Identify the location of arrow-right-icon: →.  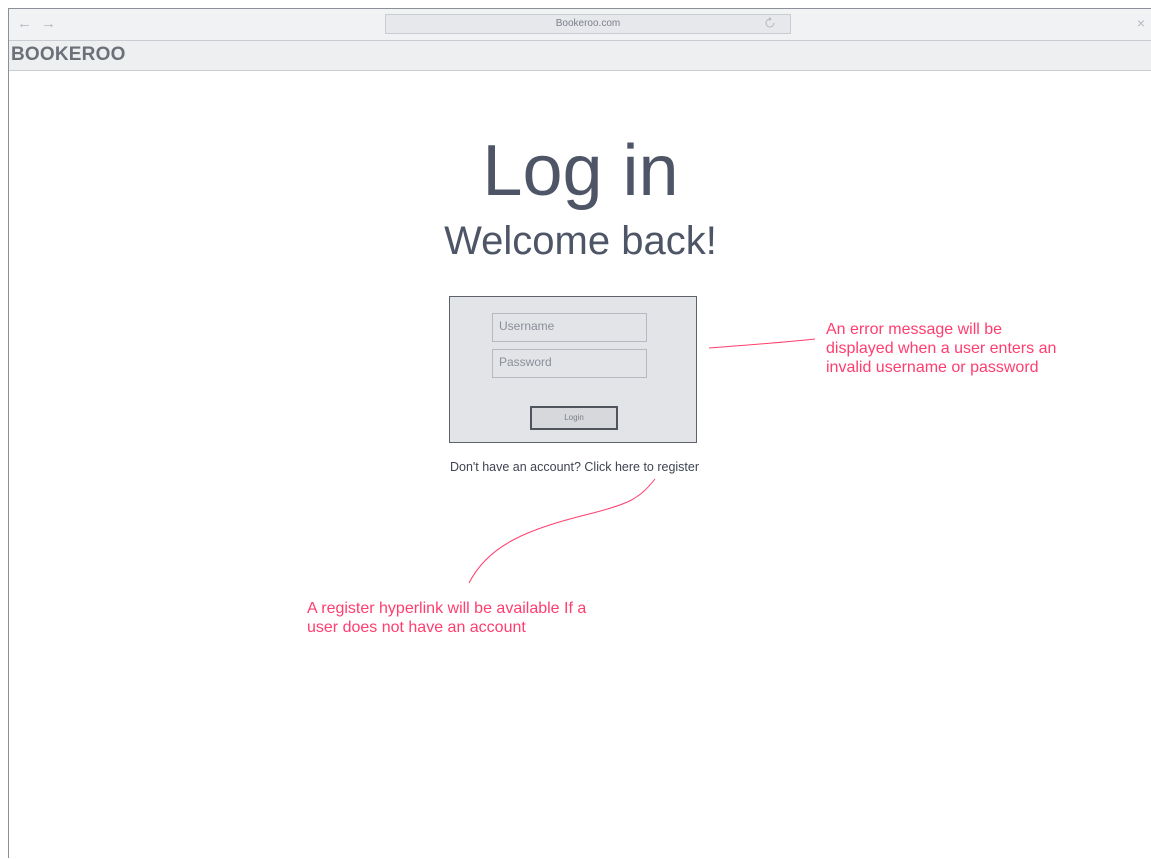
(48, 24).